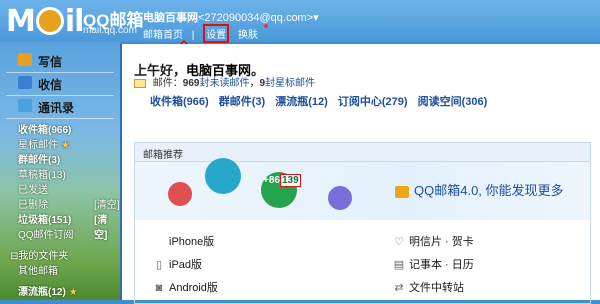  I want to click on summary-sep: ，, so click(254, 83).